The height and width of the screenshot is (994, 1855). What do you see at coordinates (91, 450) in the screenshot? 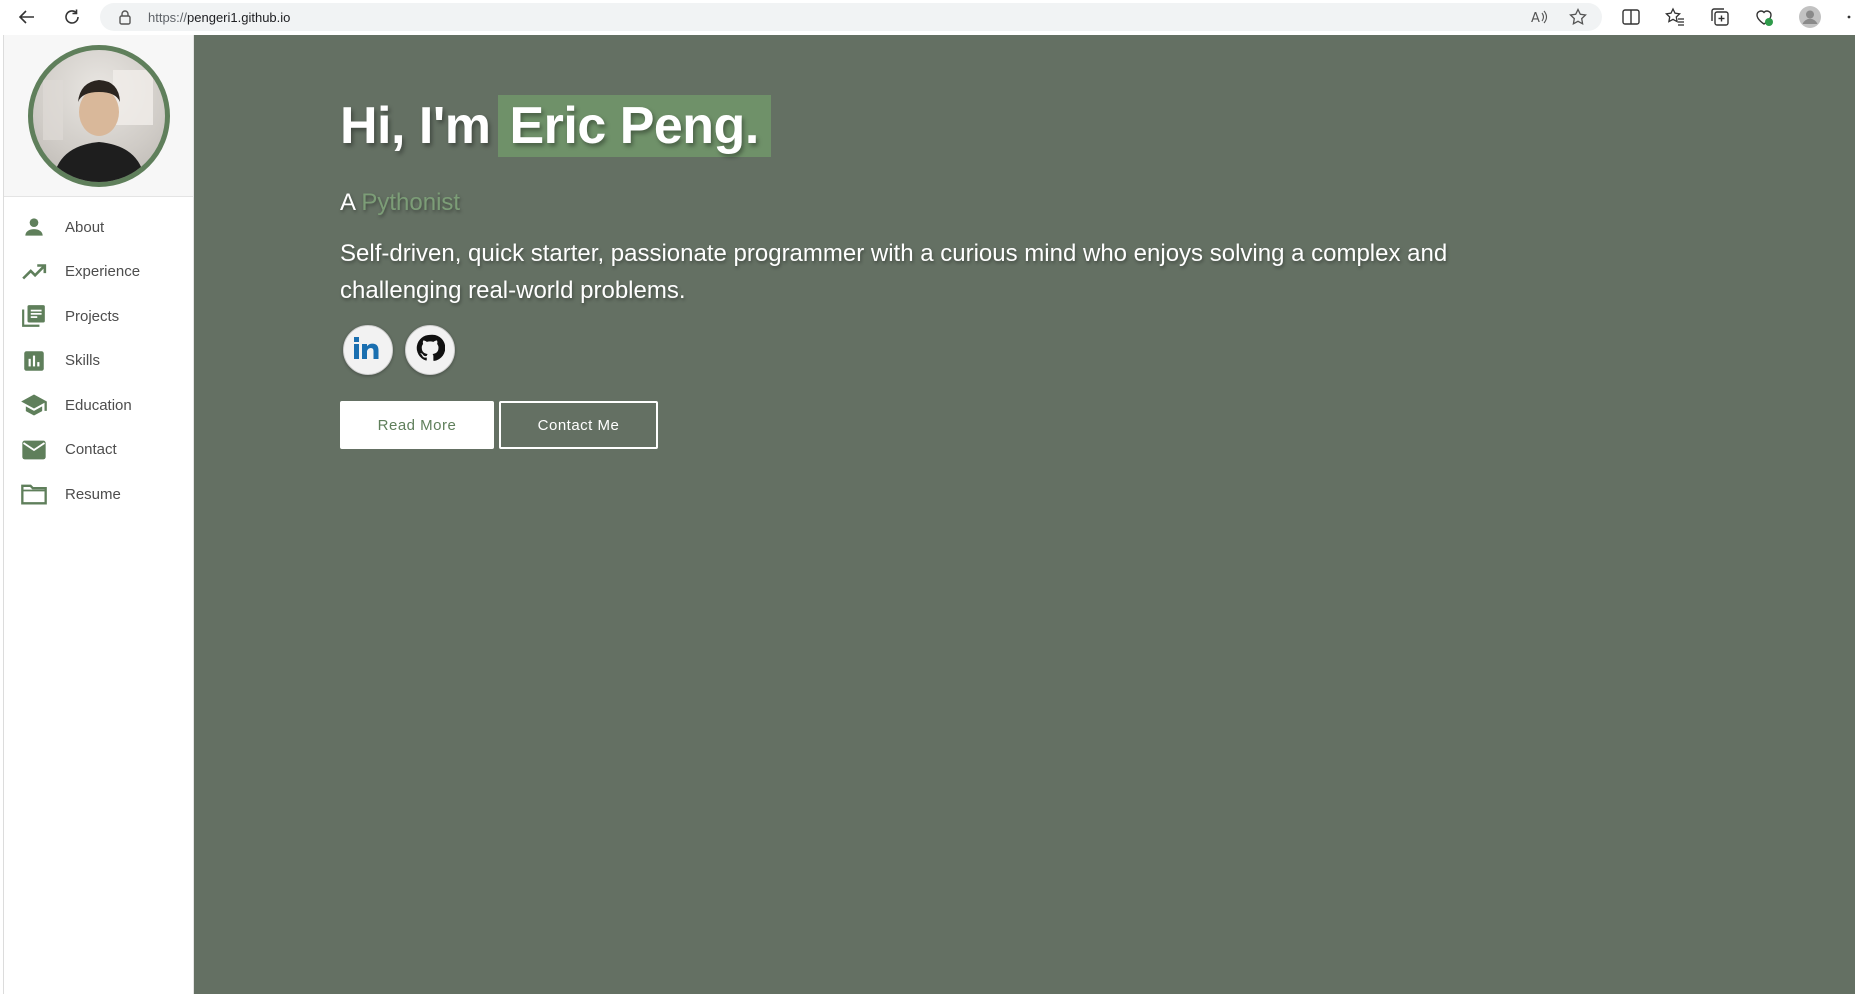
I see `sidebar-item-label: Contact` at bounding box center [91, 450].